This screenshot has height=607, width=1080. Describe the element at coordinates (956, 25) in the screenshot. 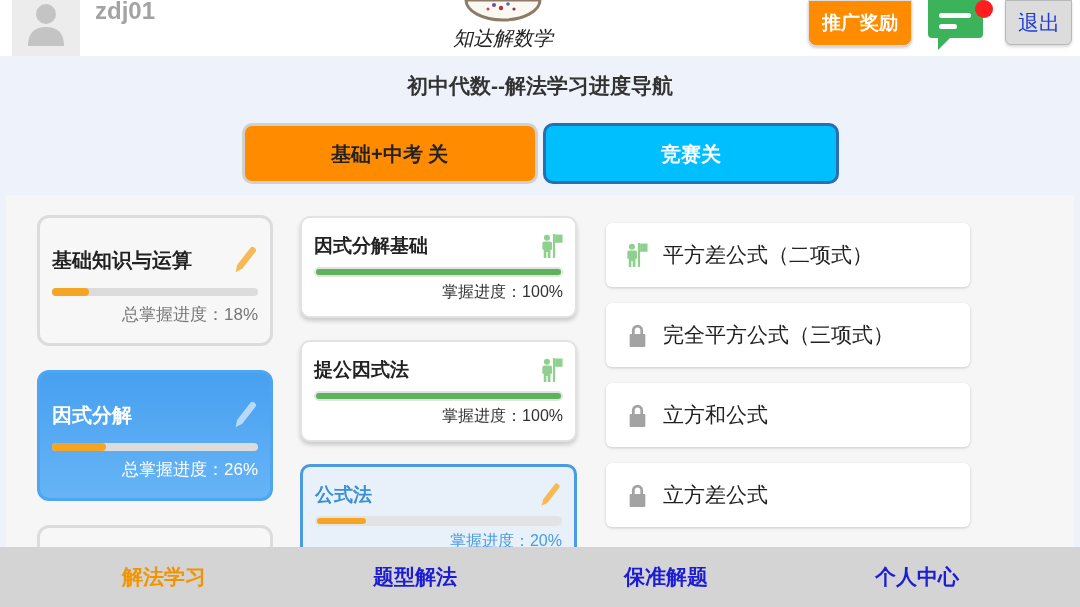

I see `message-icon` at that location.